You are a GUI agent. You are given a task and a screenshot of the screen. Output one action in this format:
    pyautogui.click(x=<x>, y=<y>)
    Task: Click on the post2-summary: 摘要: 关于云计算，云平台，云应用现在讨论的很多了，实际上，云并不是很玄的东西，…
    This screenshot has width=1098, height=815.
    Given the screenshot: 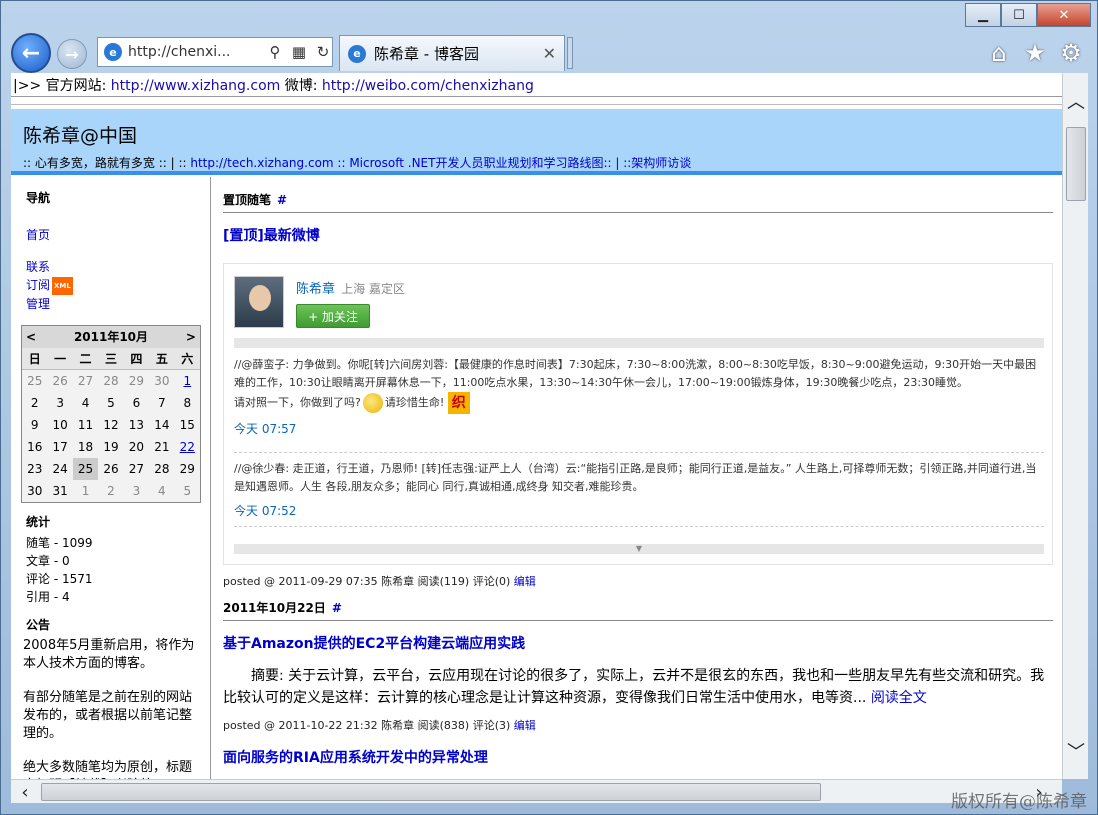 What is the action you would take?
    pyautogui.click(x=638, y=687)
    